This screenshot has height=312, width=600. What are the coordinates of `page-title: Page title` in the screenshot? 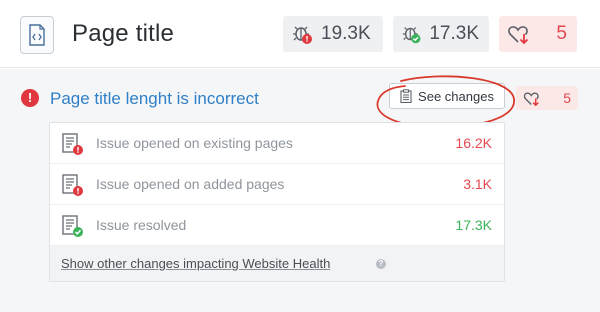 It's located at (123, 33).